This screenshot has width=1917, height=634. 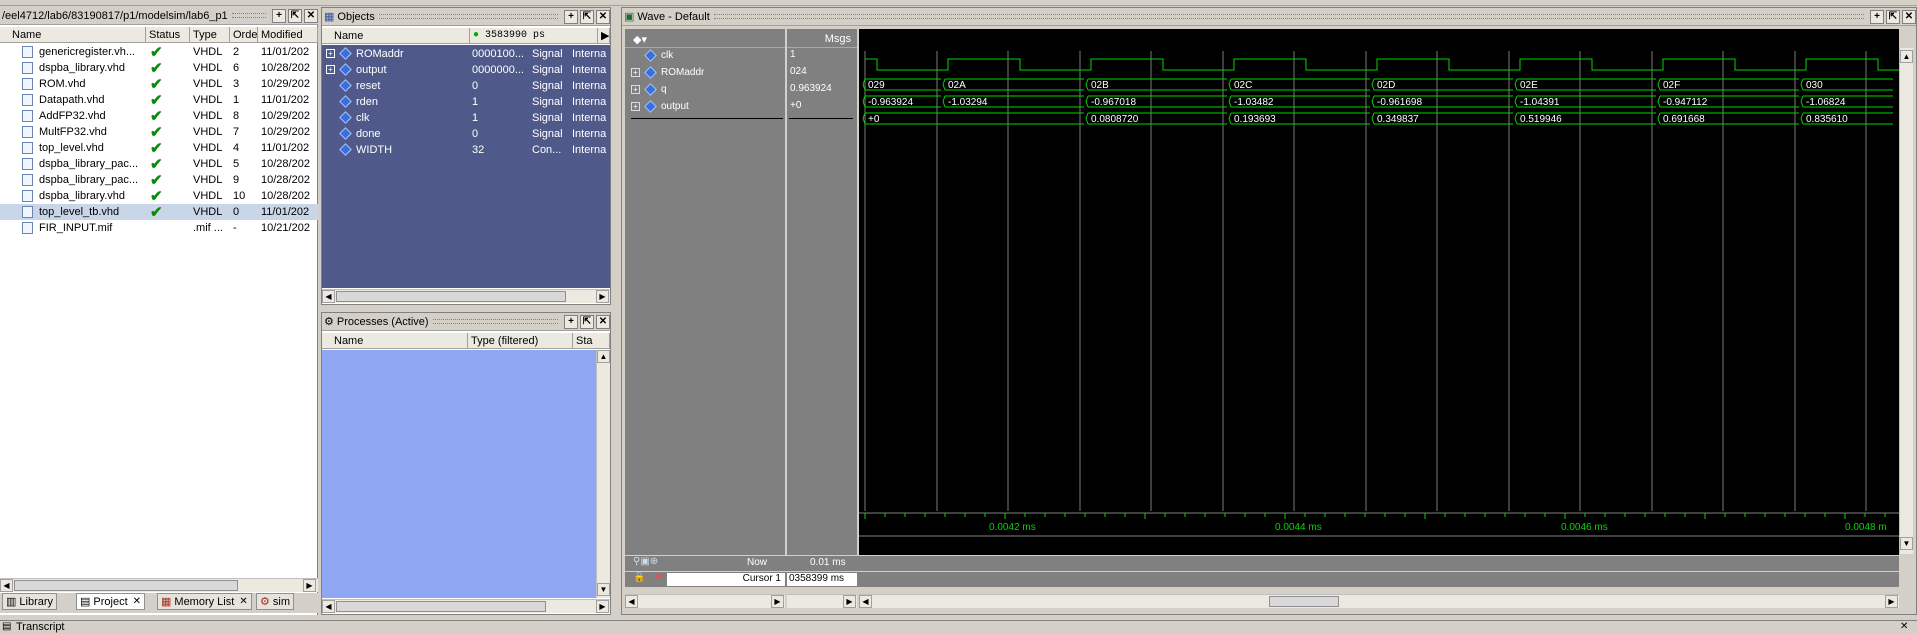 What do you see at coordinates (466, 101) in the screenshot?
I see `object-row: rden 1 Signal Interna` at bounding box center [466, 101].